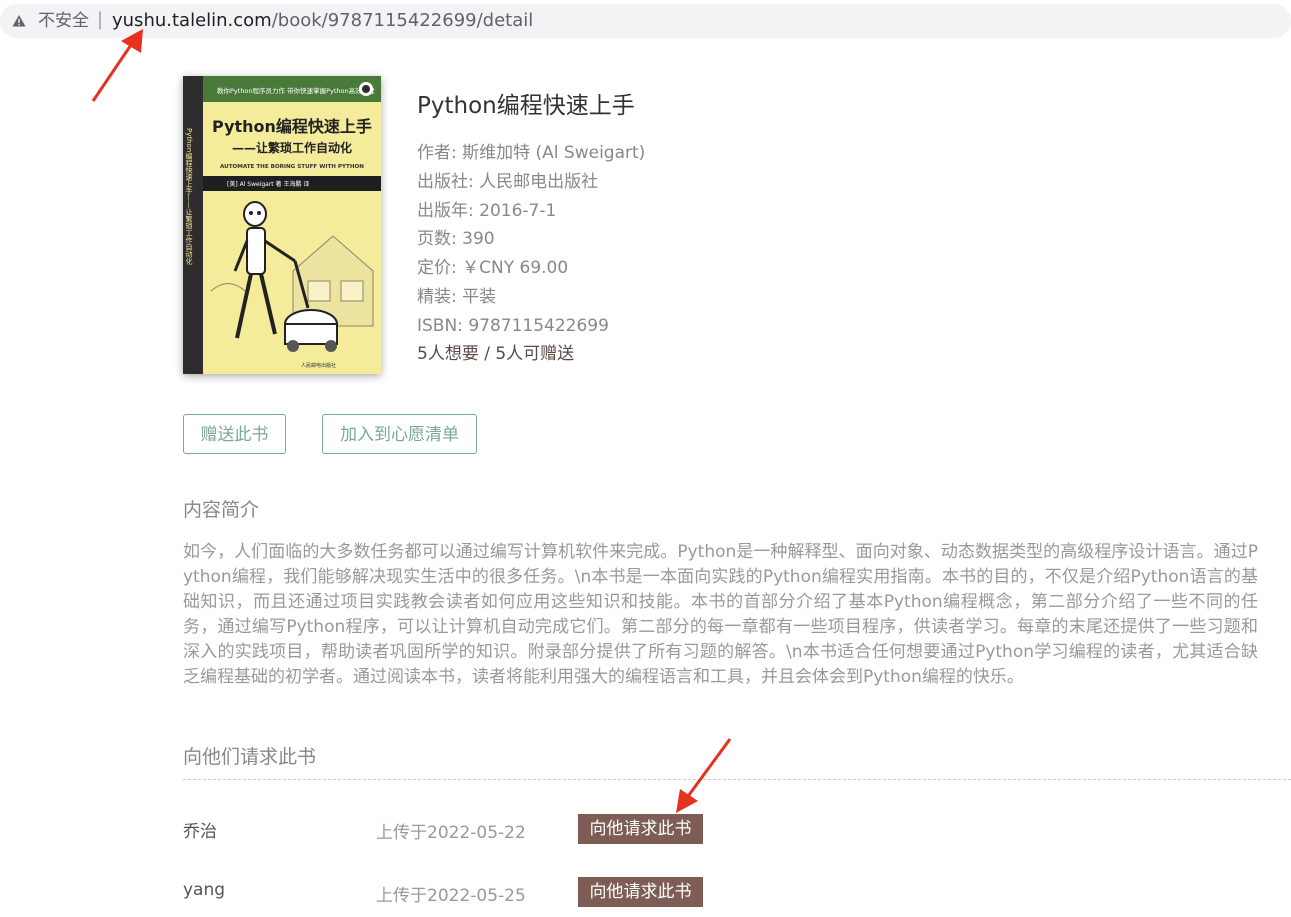  I want to click on book-isbn: ISBN: 9787115422699, so click(513, 326).